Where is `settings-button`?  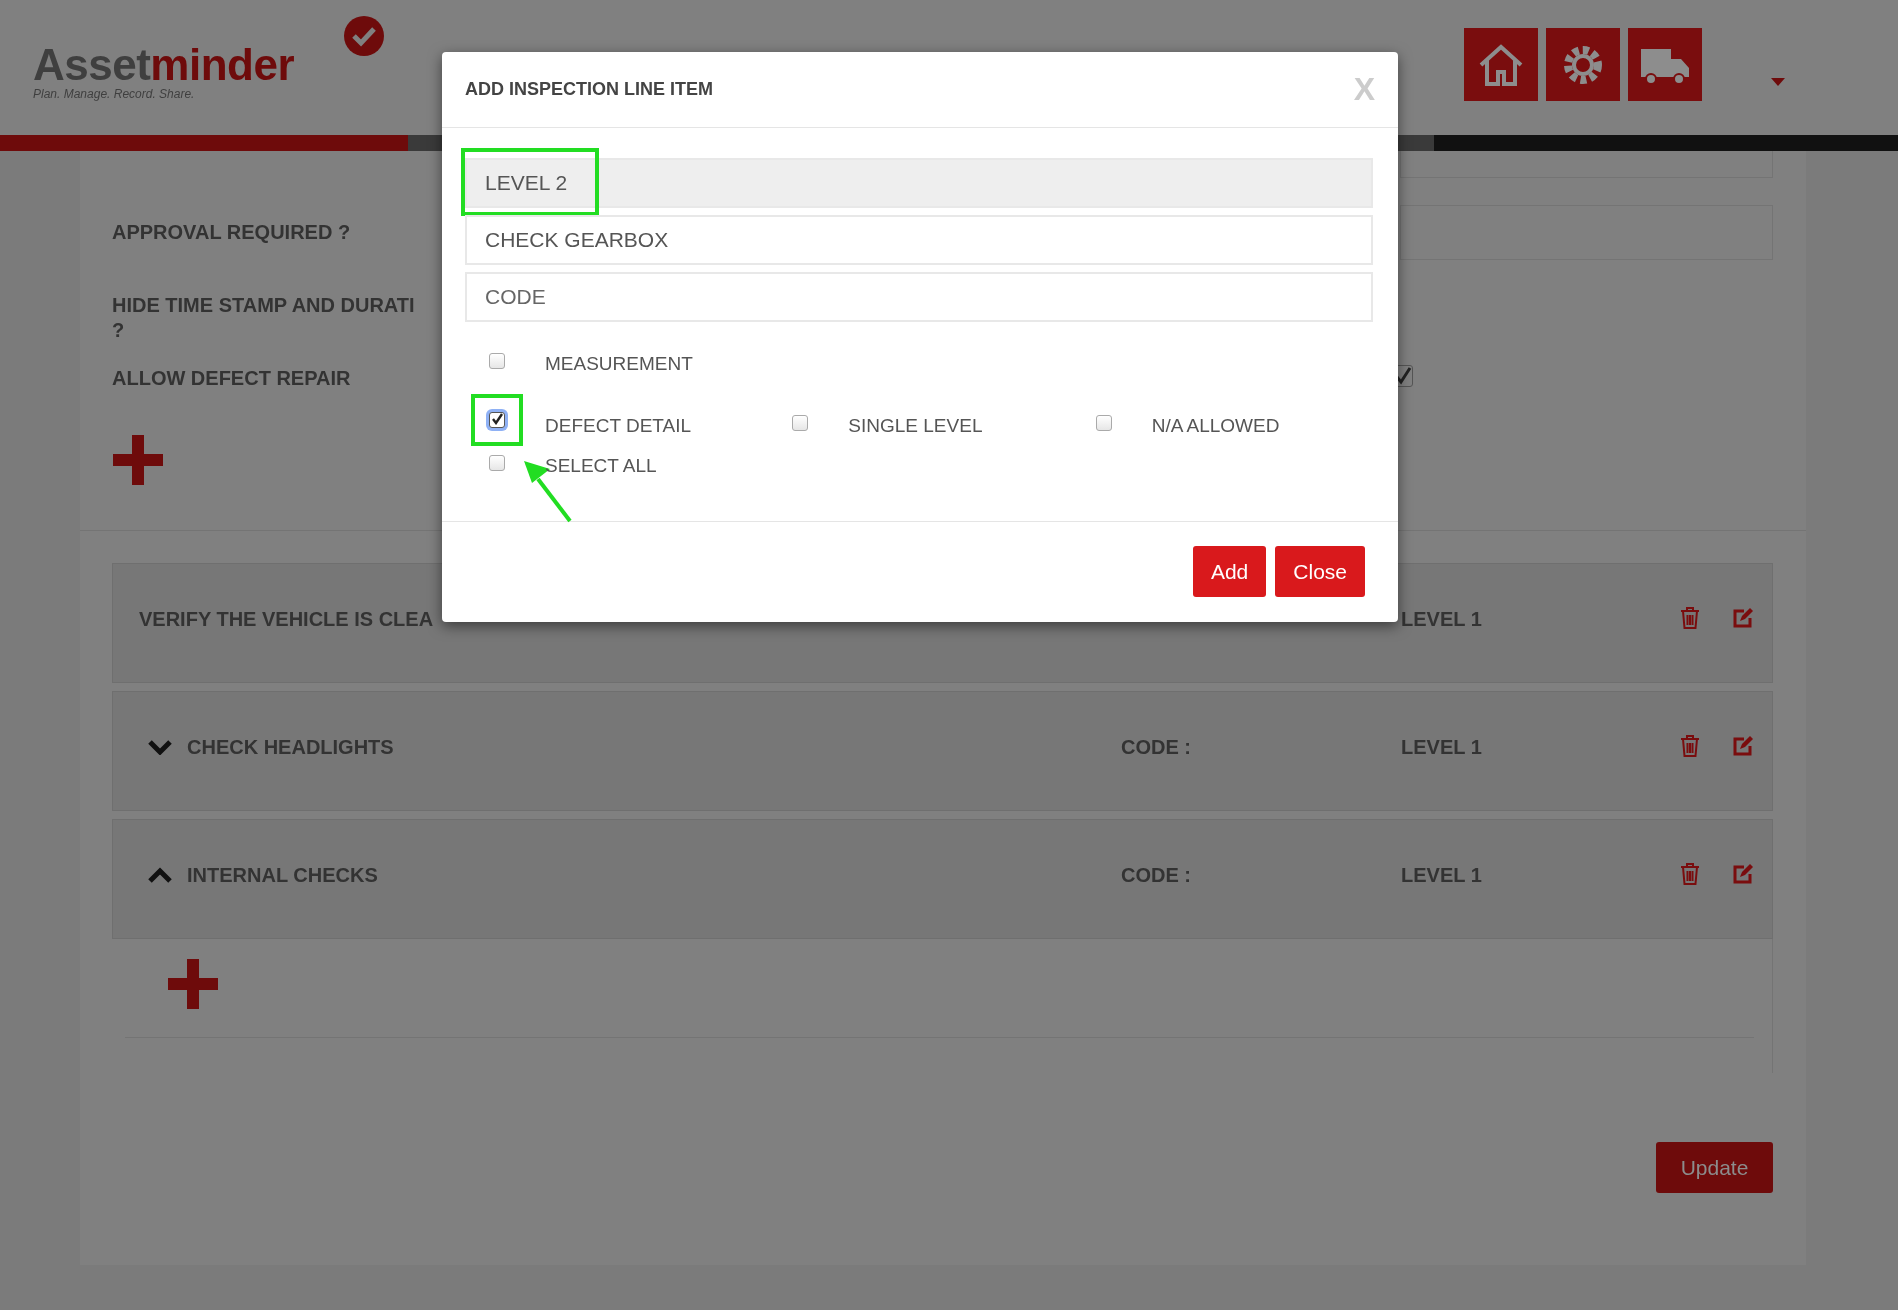 settings-button is located at coordinates (1583, 64).